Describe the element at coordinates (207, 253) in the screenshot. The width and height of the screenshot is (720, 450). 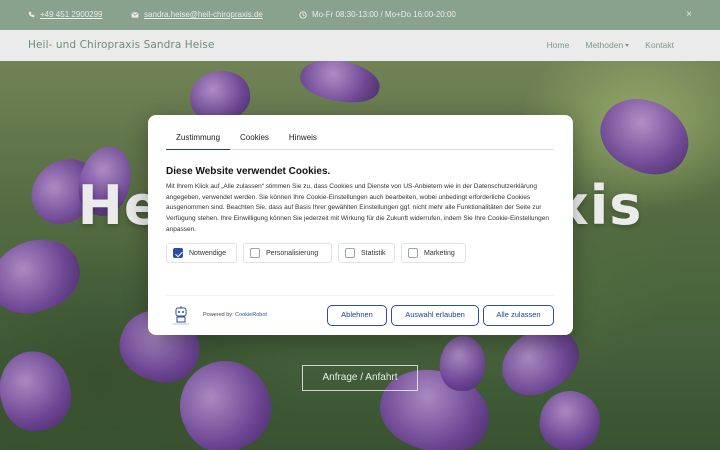
I see `checkbox-label: Notwendige` at that location.